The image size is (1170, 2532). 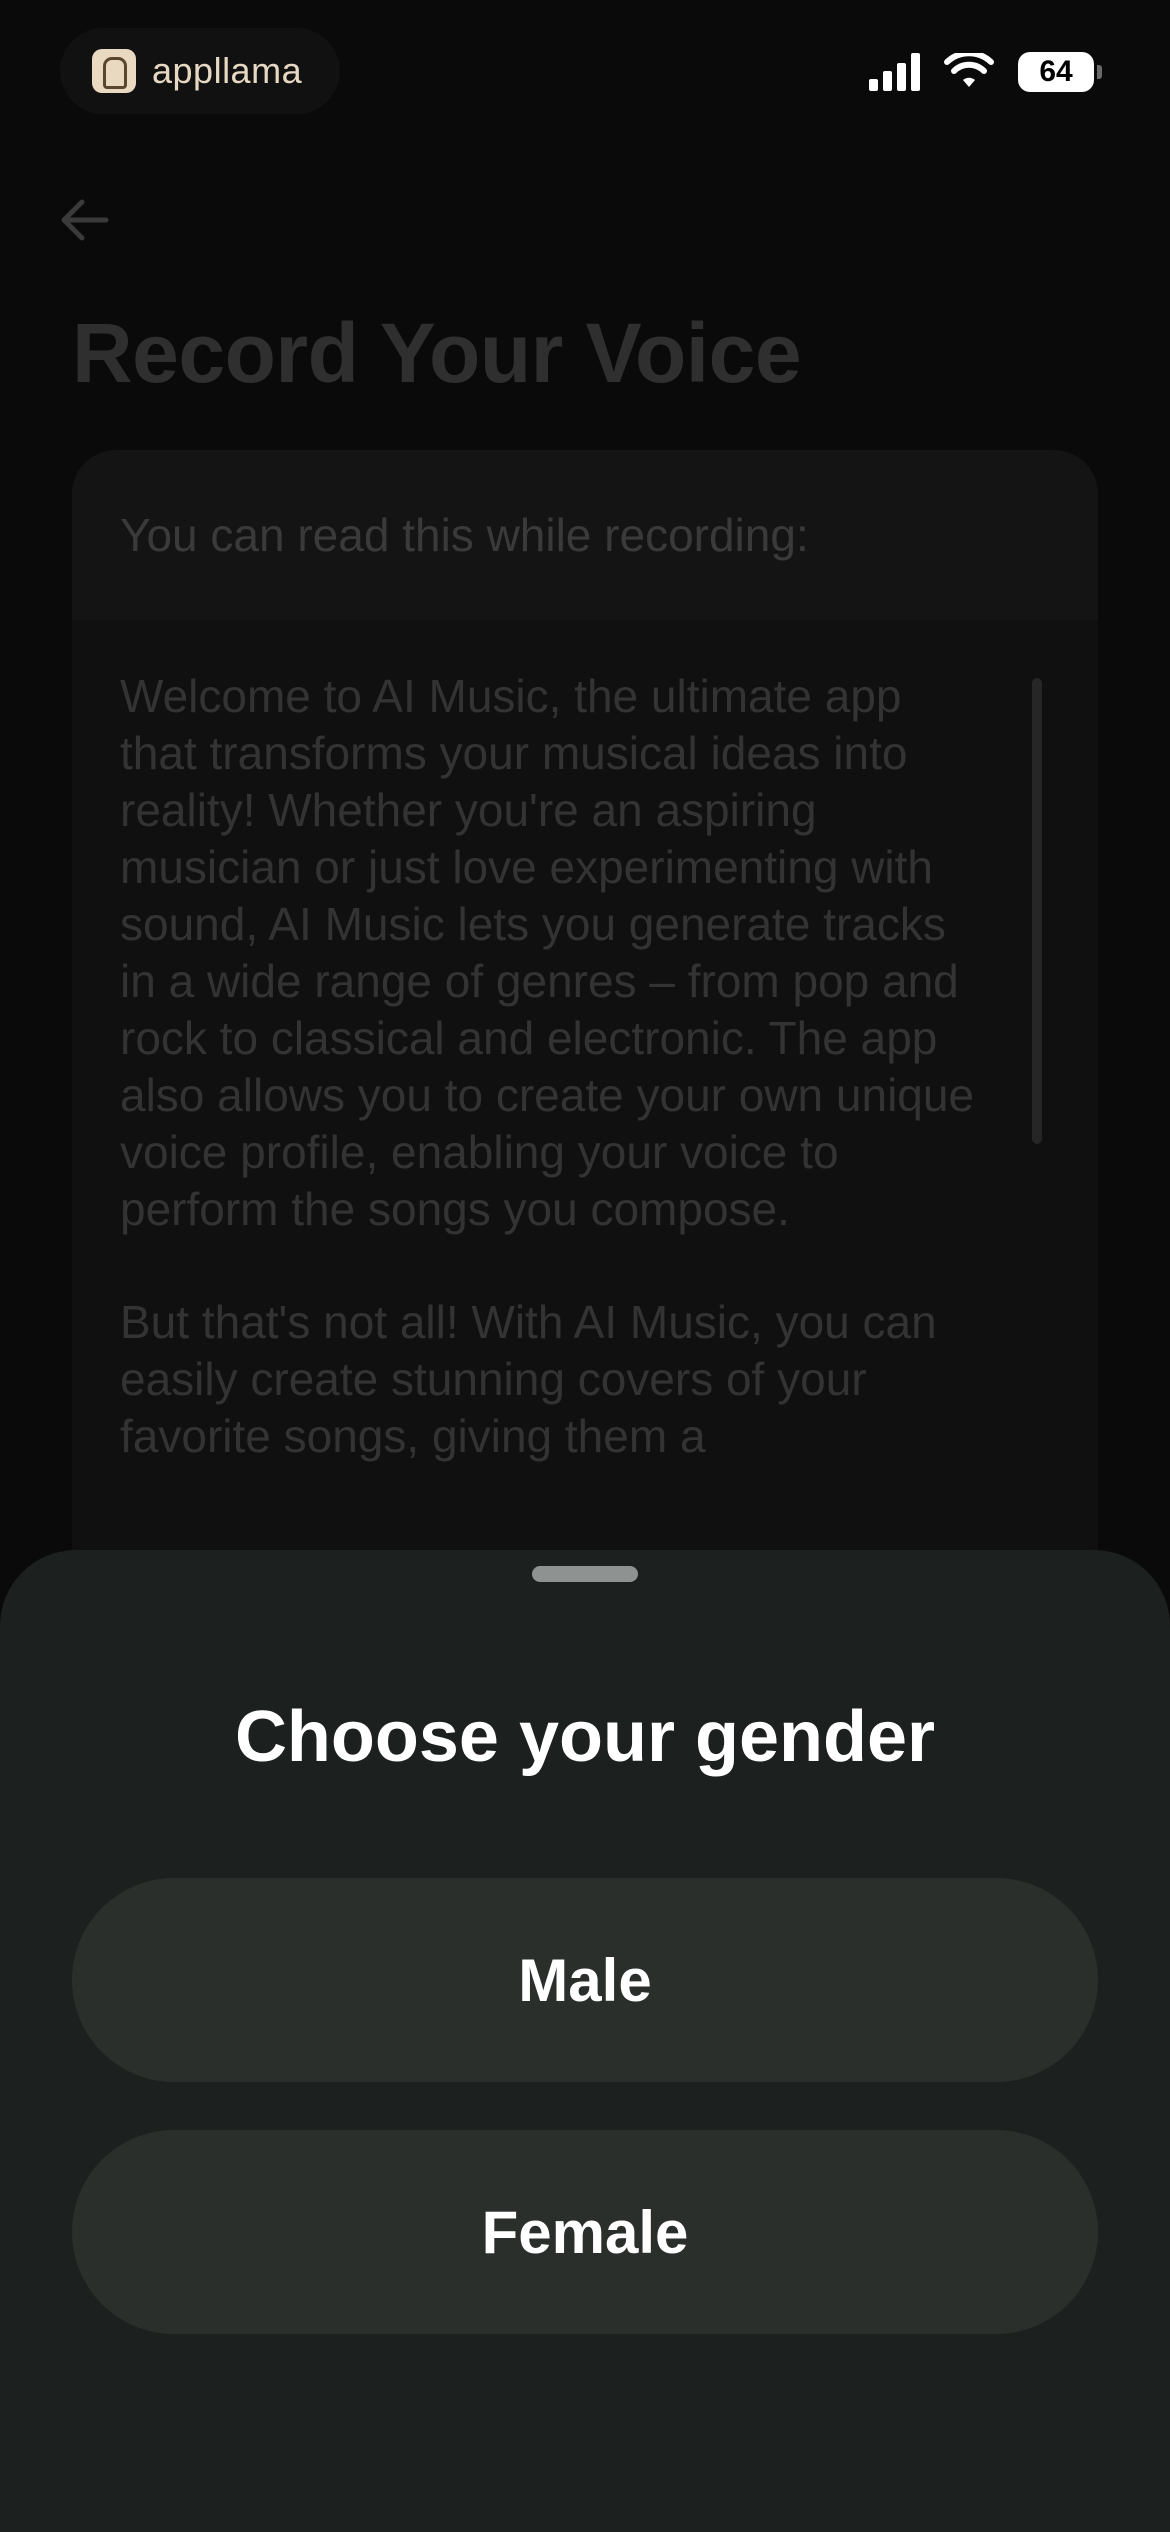 I want to click on back-button, so click(x=84, y=220).